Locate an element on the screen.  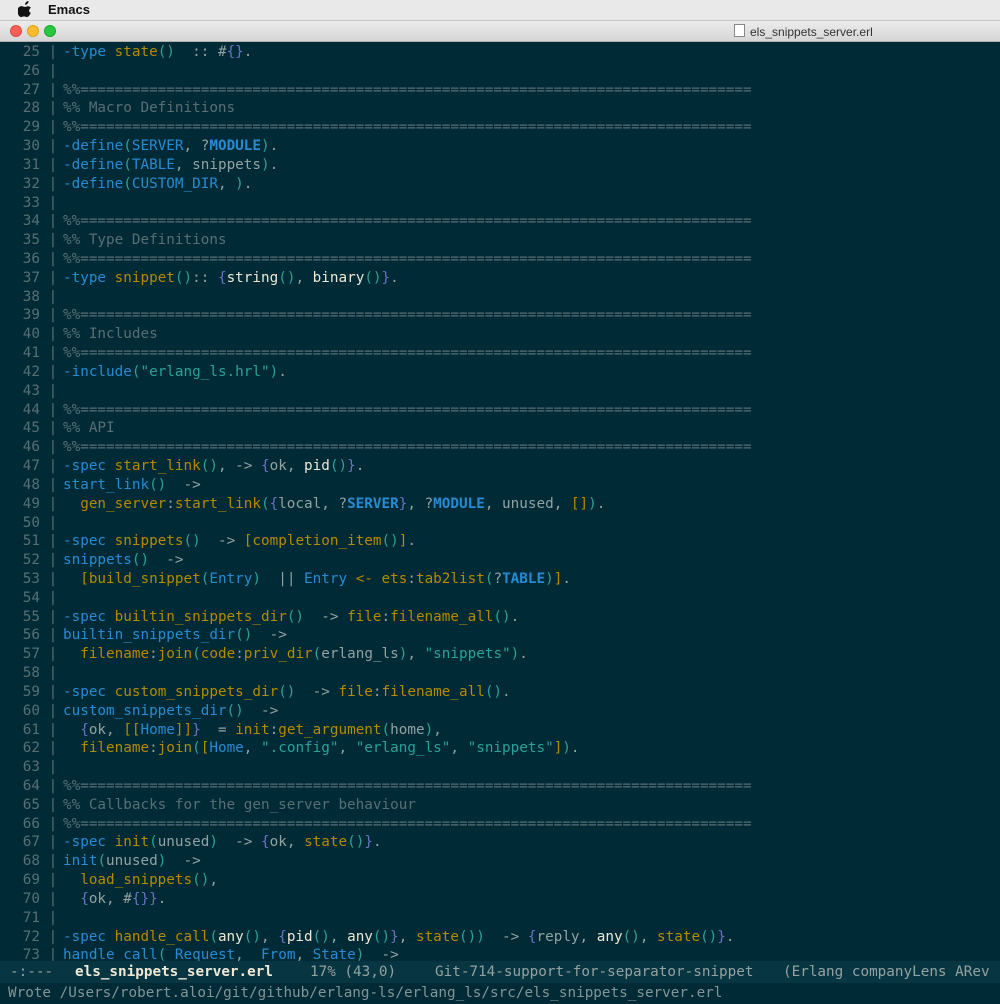
code-line: 33 | is located at coordinates (500, 203).